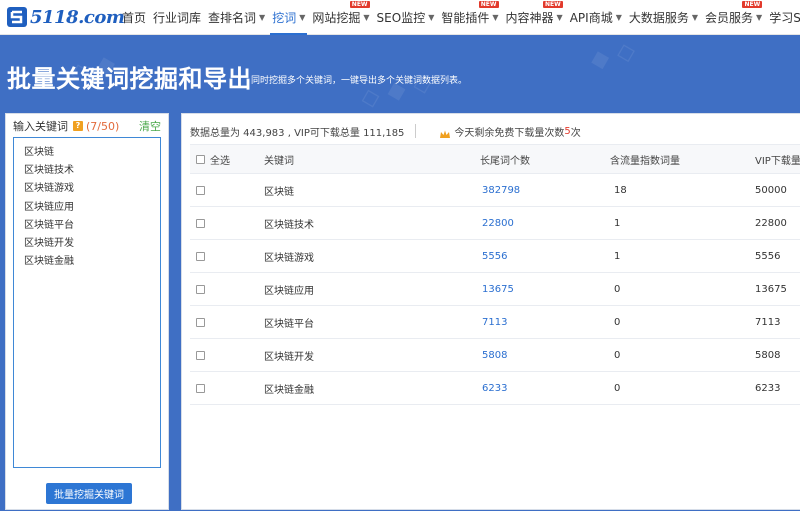 The height and width of the screenshot is (511, 800). I want to click on data-total-text: 数据总量为 443,983 , VIP可下载总量 111,185, so click(297, 133).